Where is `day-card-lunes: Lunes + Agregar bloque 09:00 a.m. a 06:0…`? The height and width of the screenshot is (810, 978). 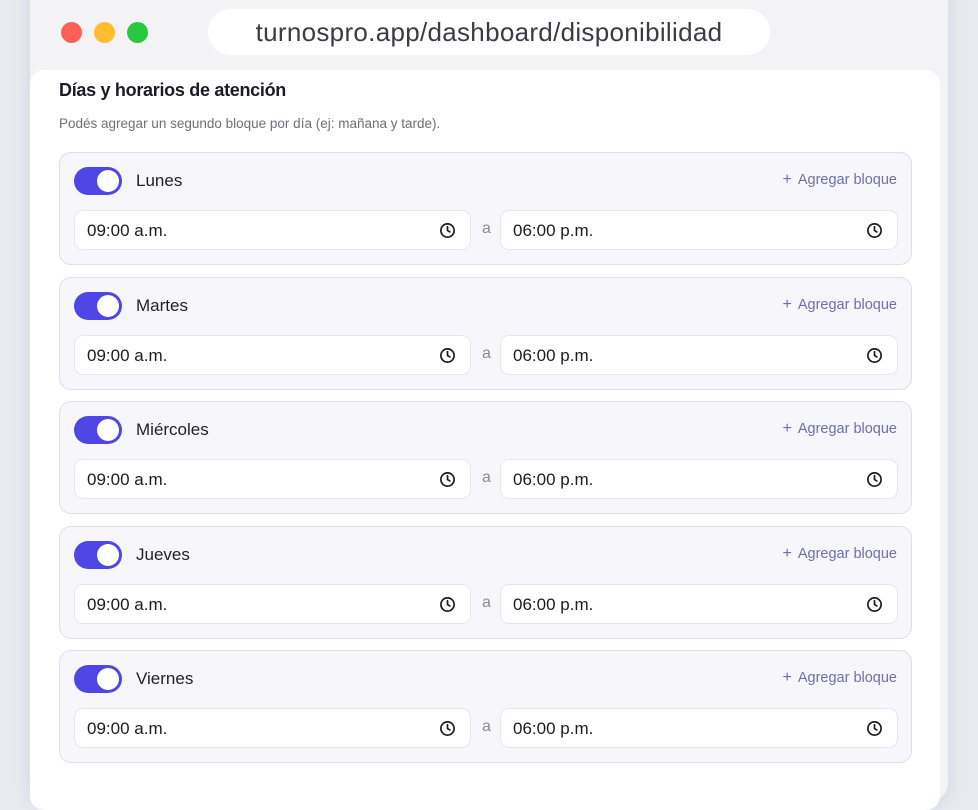 day-card-lunes: Lunes + Agregar bloque 09:00 a.m. a 06:0… is located at coordinates (485, 208).